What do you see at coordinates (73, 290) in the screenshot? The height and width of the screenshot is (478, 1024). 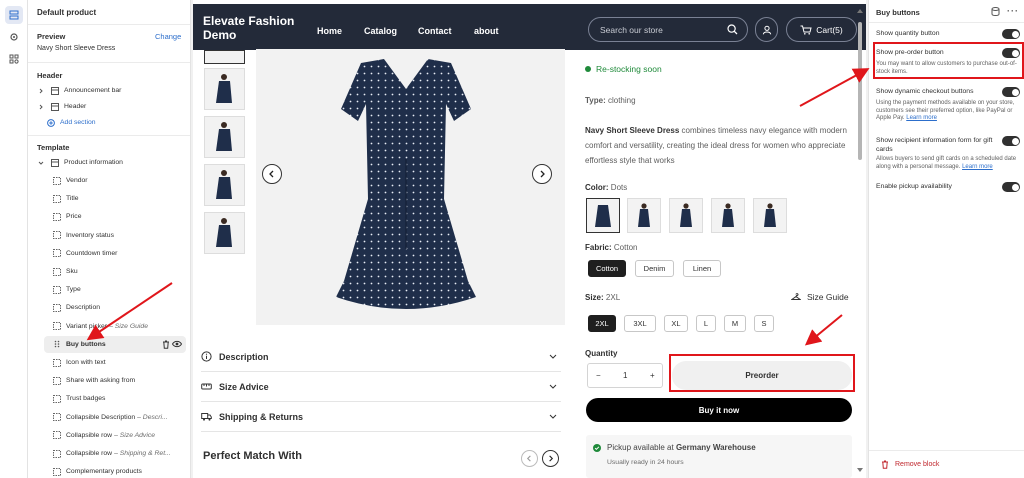 I see `tree-block-label: Type` at bounding box center [73, 290].